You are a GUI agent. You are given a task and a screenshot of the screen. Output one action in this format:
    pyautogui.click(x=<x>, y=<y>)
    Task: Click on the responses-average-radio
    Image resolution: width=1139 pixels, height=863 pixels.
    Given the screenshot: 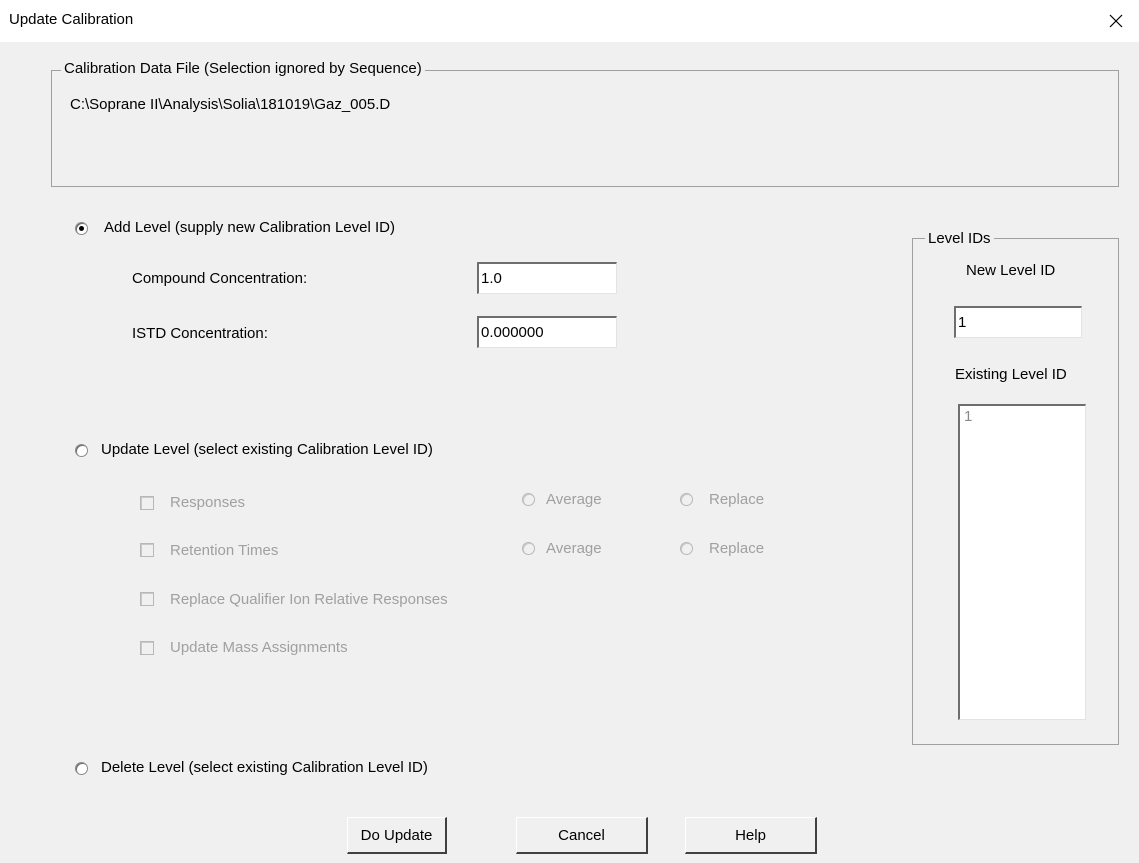 What is the action you would take?
    pyautogui.click(x=528, y=499)
    